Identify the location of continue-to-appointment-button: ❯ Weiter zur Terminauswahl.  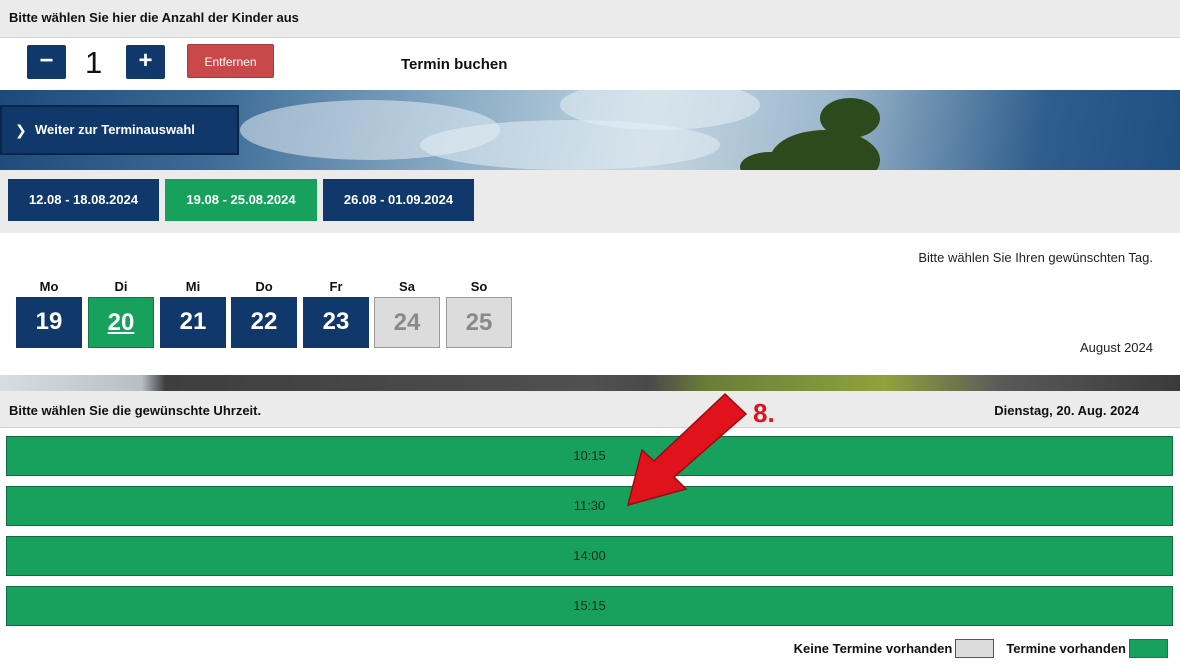
(119, 130).